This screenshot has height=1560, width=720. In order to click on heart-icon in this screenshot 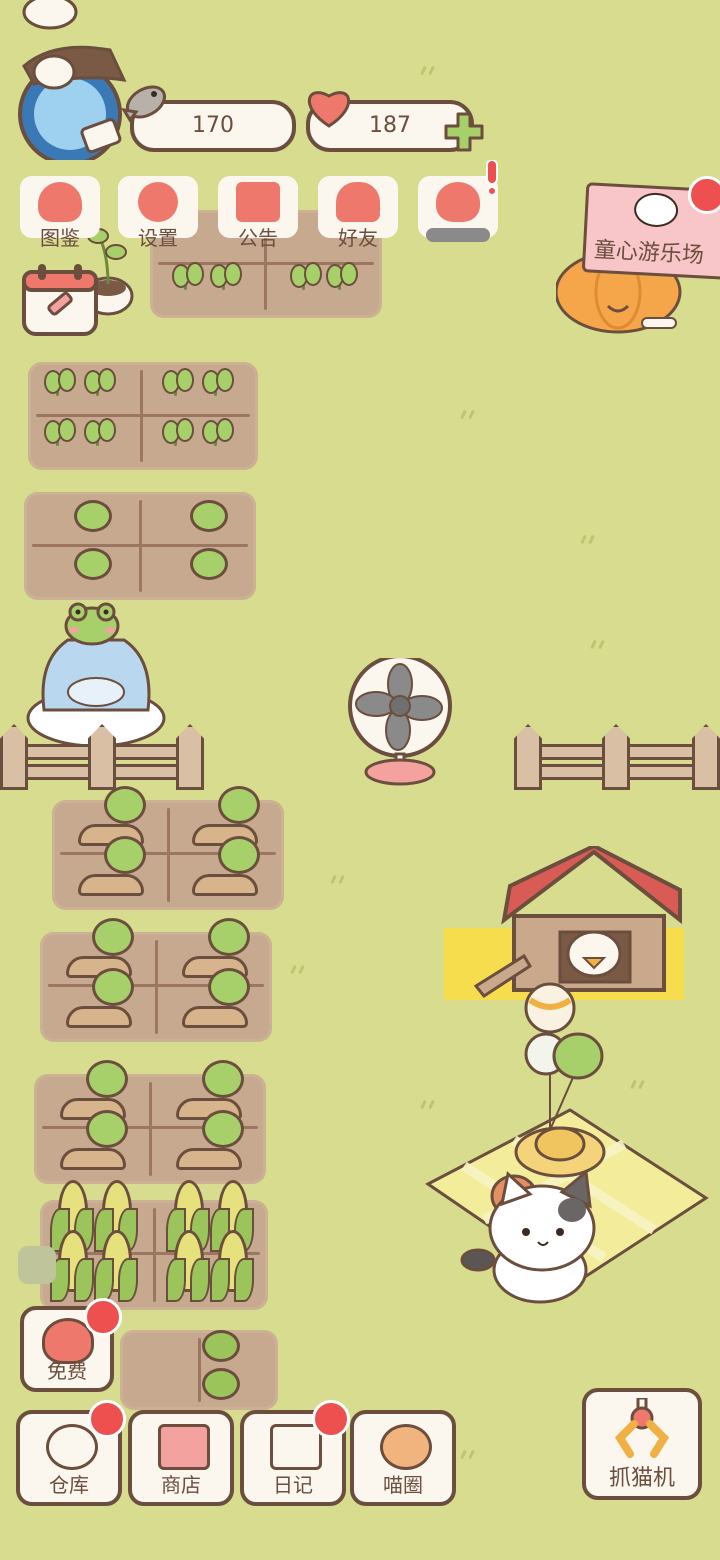, I will do `click(329, 107)`.